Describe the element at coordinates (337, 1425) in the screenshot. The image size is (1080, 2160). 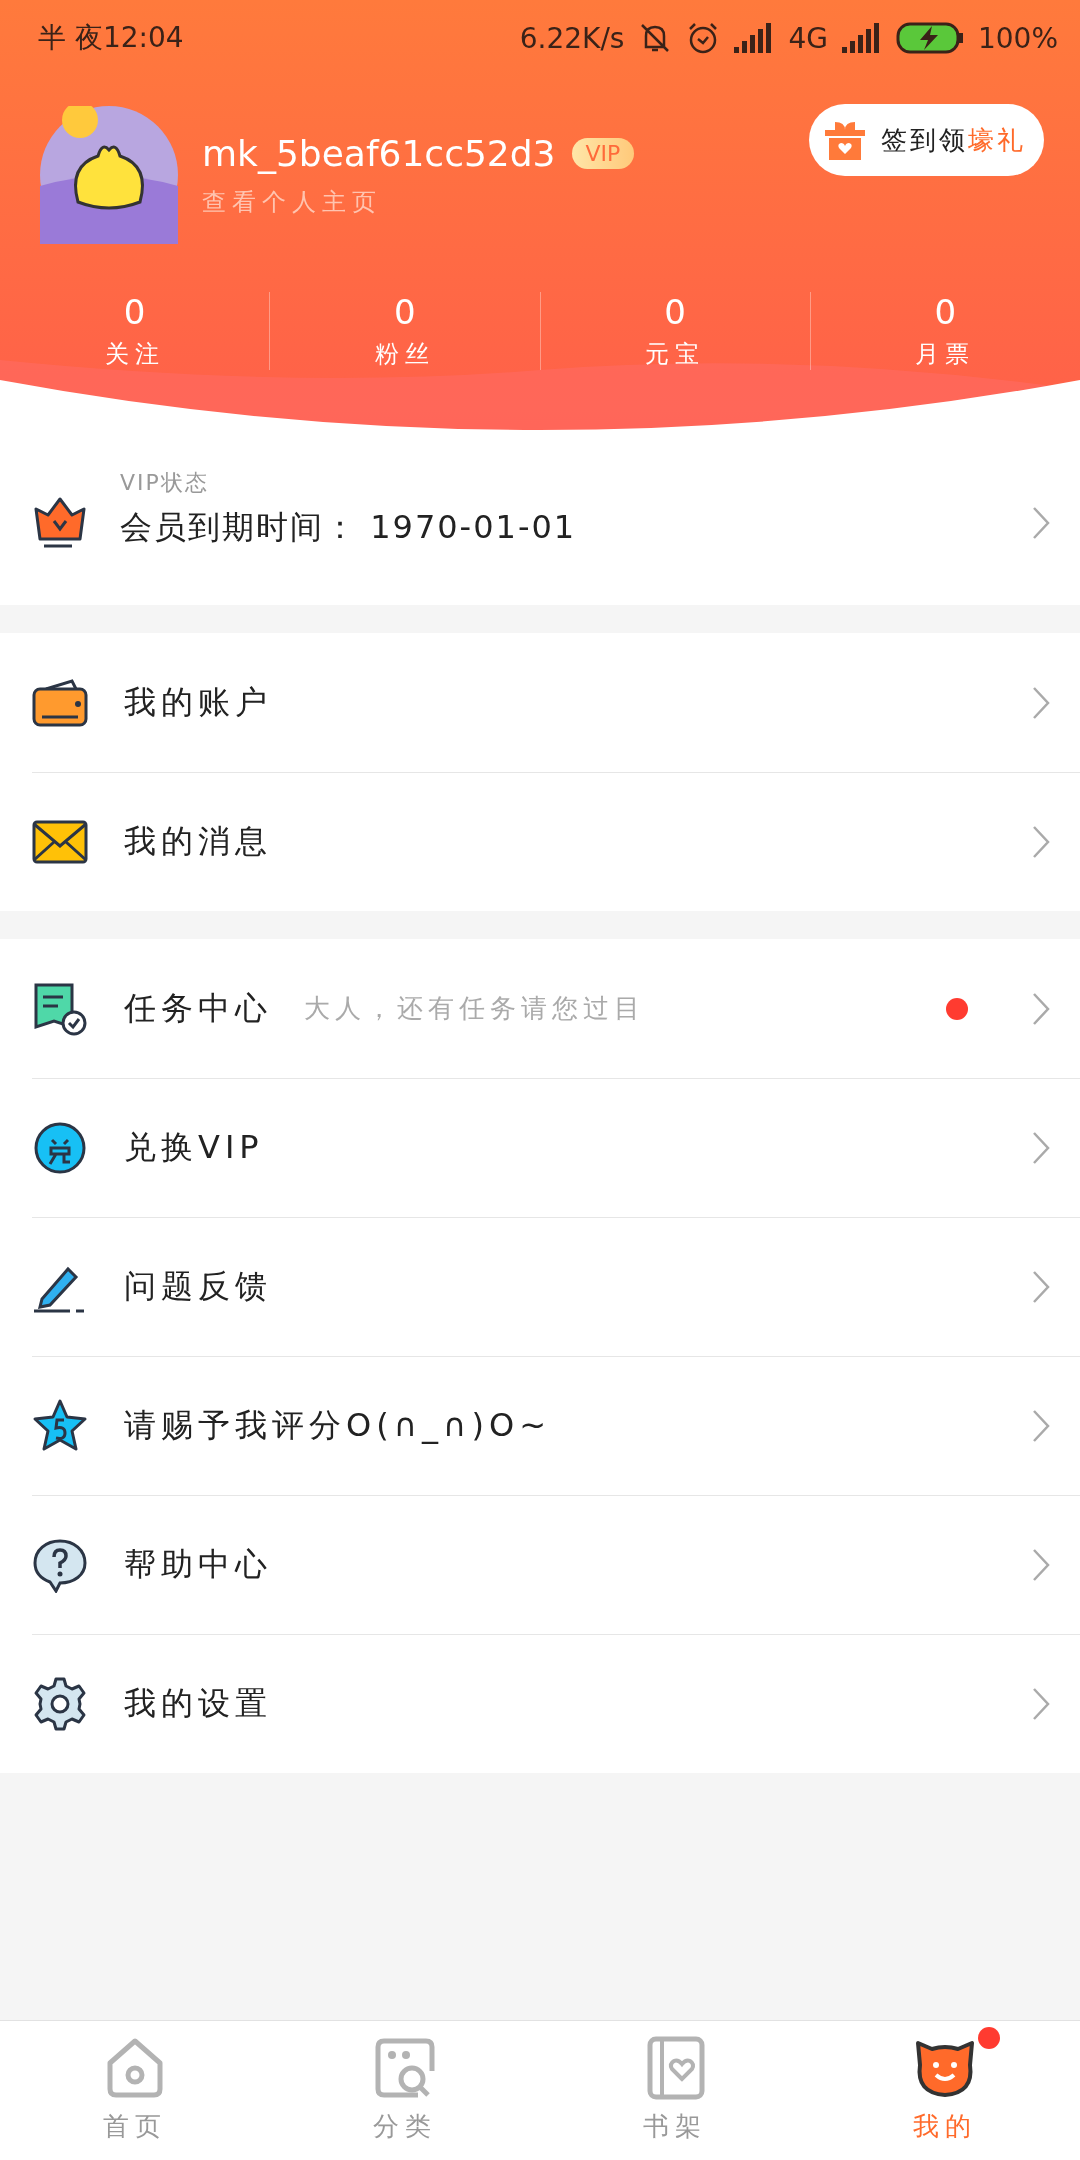
I see `menu-label: 请赐予我评分O(∩_∩)O~` at that location.